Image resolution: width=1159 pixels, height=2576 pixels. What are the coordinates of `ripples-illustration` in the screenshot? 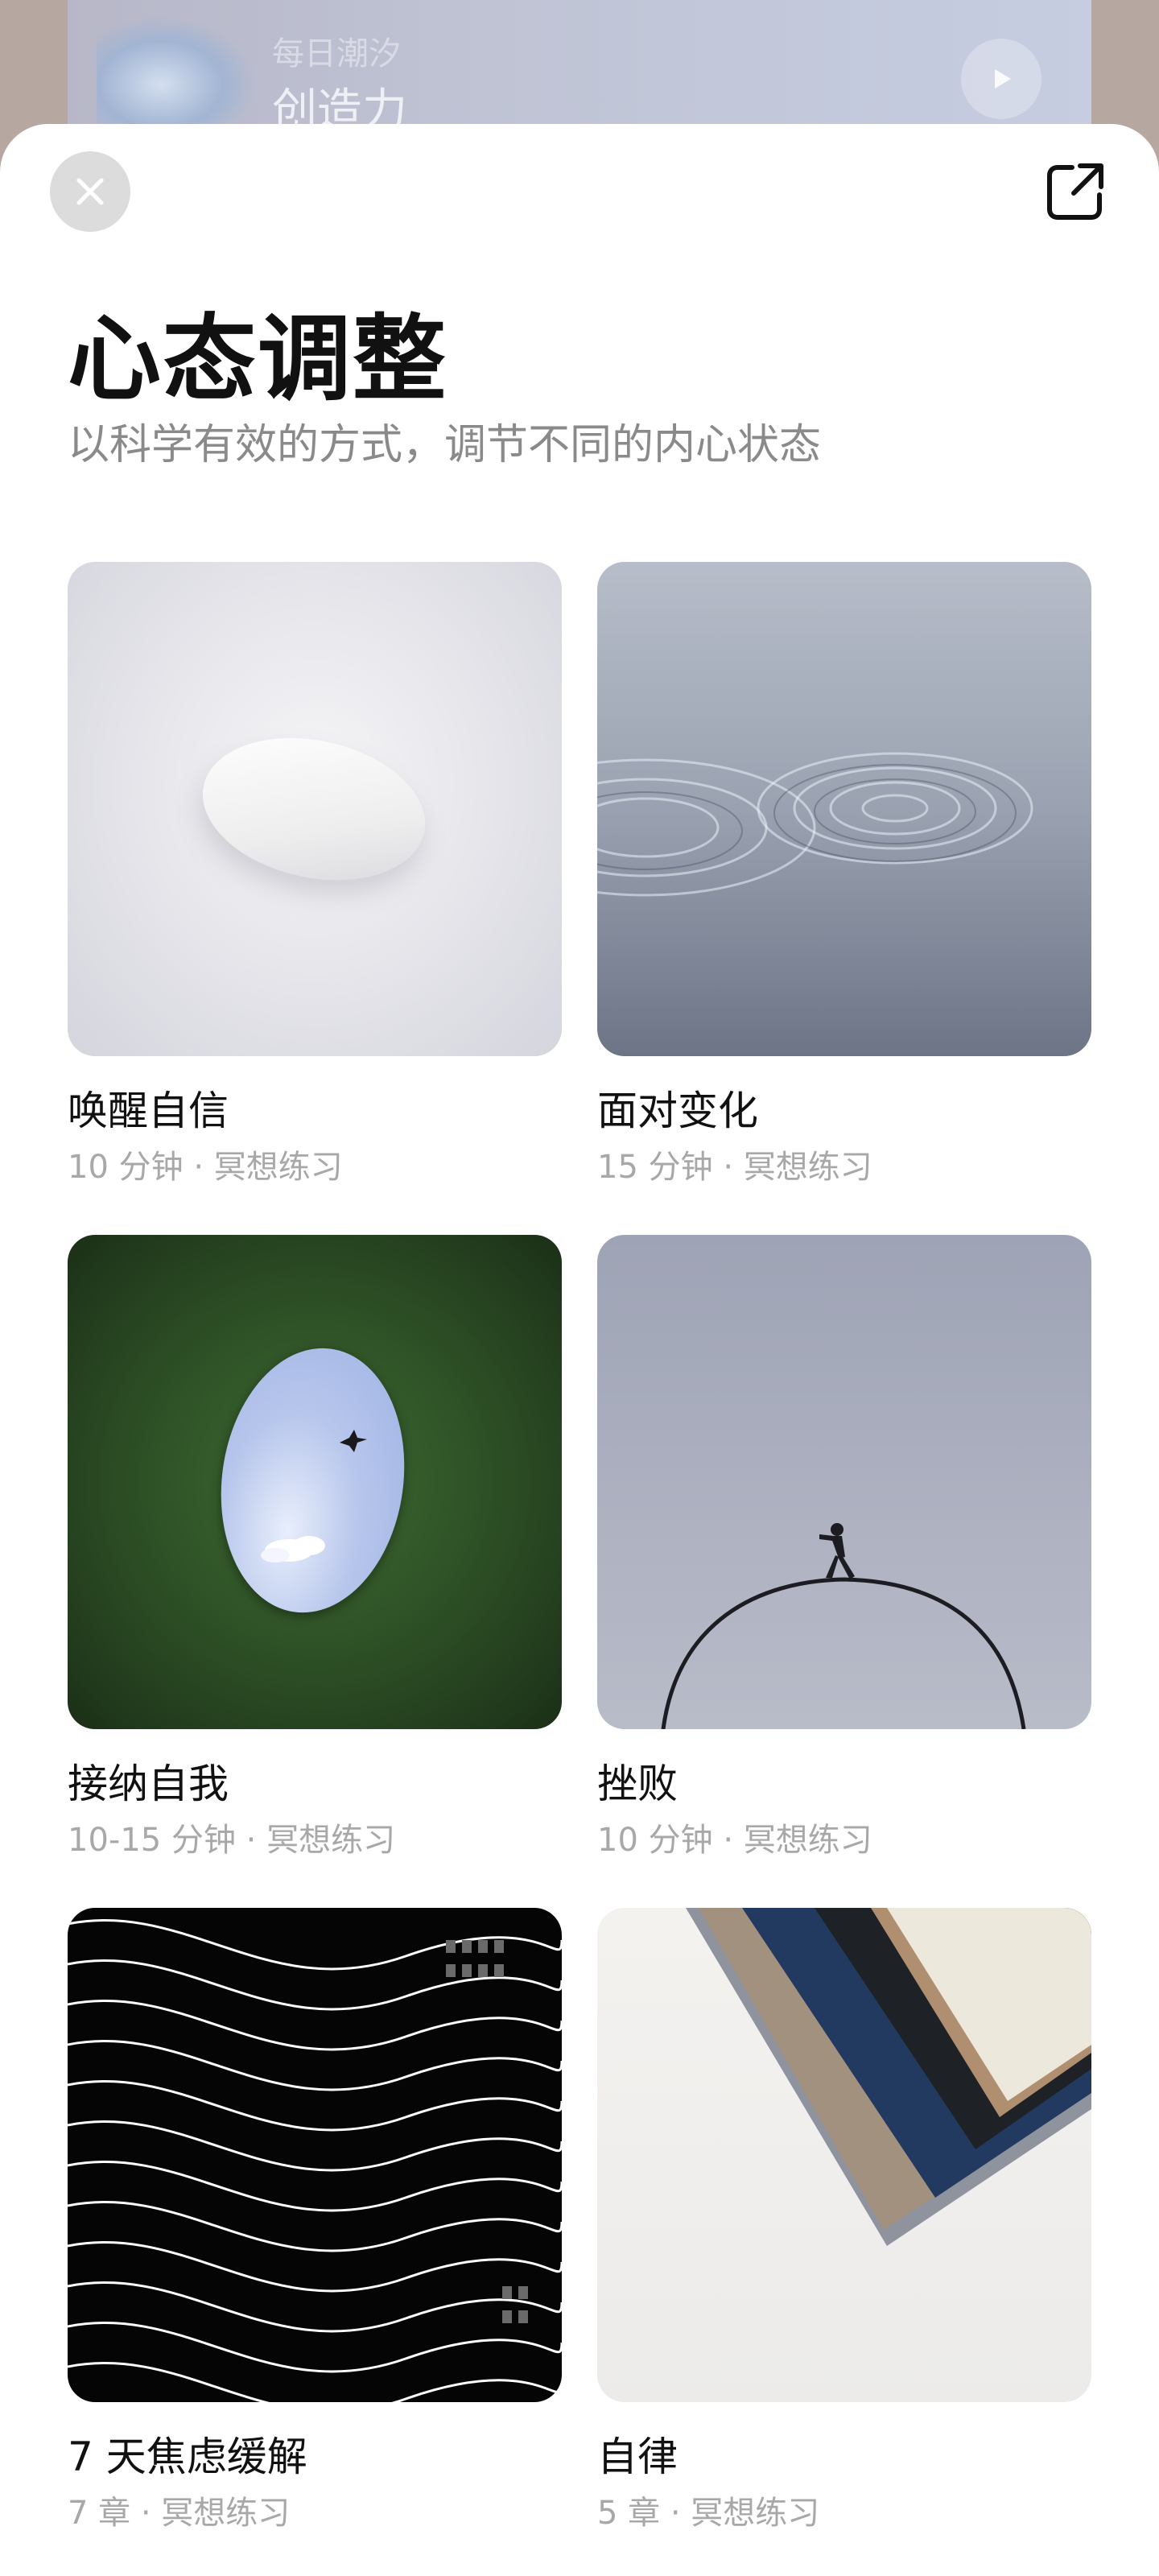 It's located at (815, 824).